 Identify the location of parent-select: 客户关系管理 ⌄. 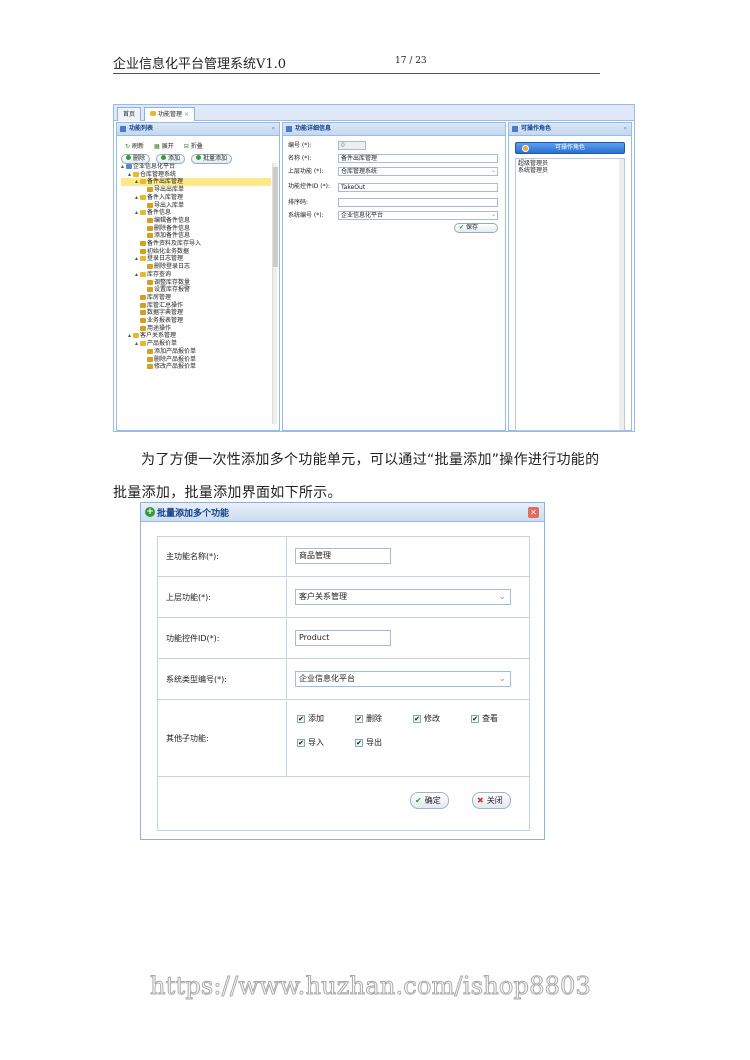
(403, 597).